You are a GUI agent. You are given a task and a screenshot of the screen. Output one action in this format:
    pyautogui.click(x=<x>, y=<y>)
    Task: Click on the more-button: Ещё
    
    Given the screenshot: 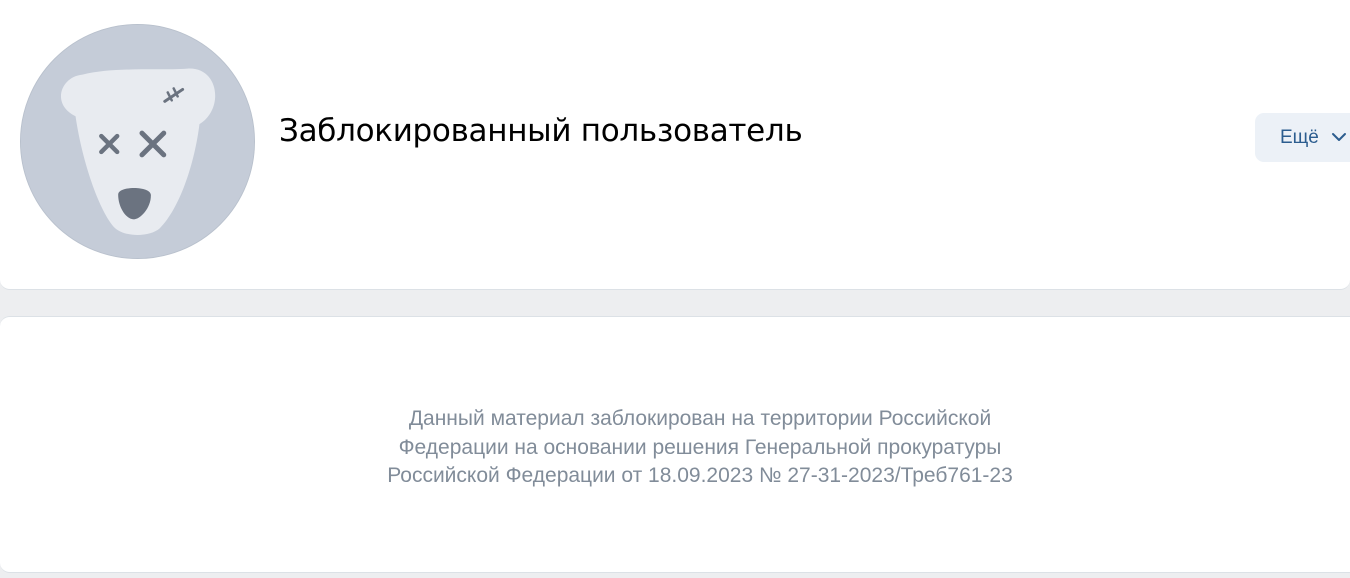 What is the action you would take?
    pyautogui.click(x=1302, y=137)
    